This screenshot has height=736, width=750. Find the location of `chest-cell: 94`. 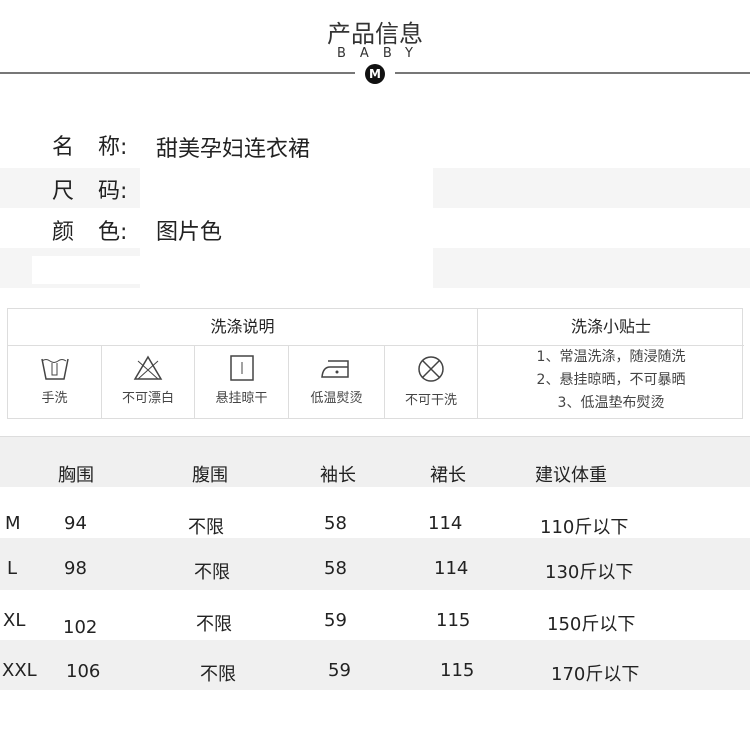

chest-cell: 94 is located at coordinates (75, 523).